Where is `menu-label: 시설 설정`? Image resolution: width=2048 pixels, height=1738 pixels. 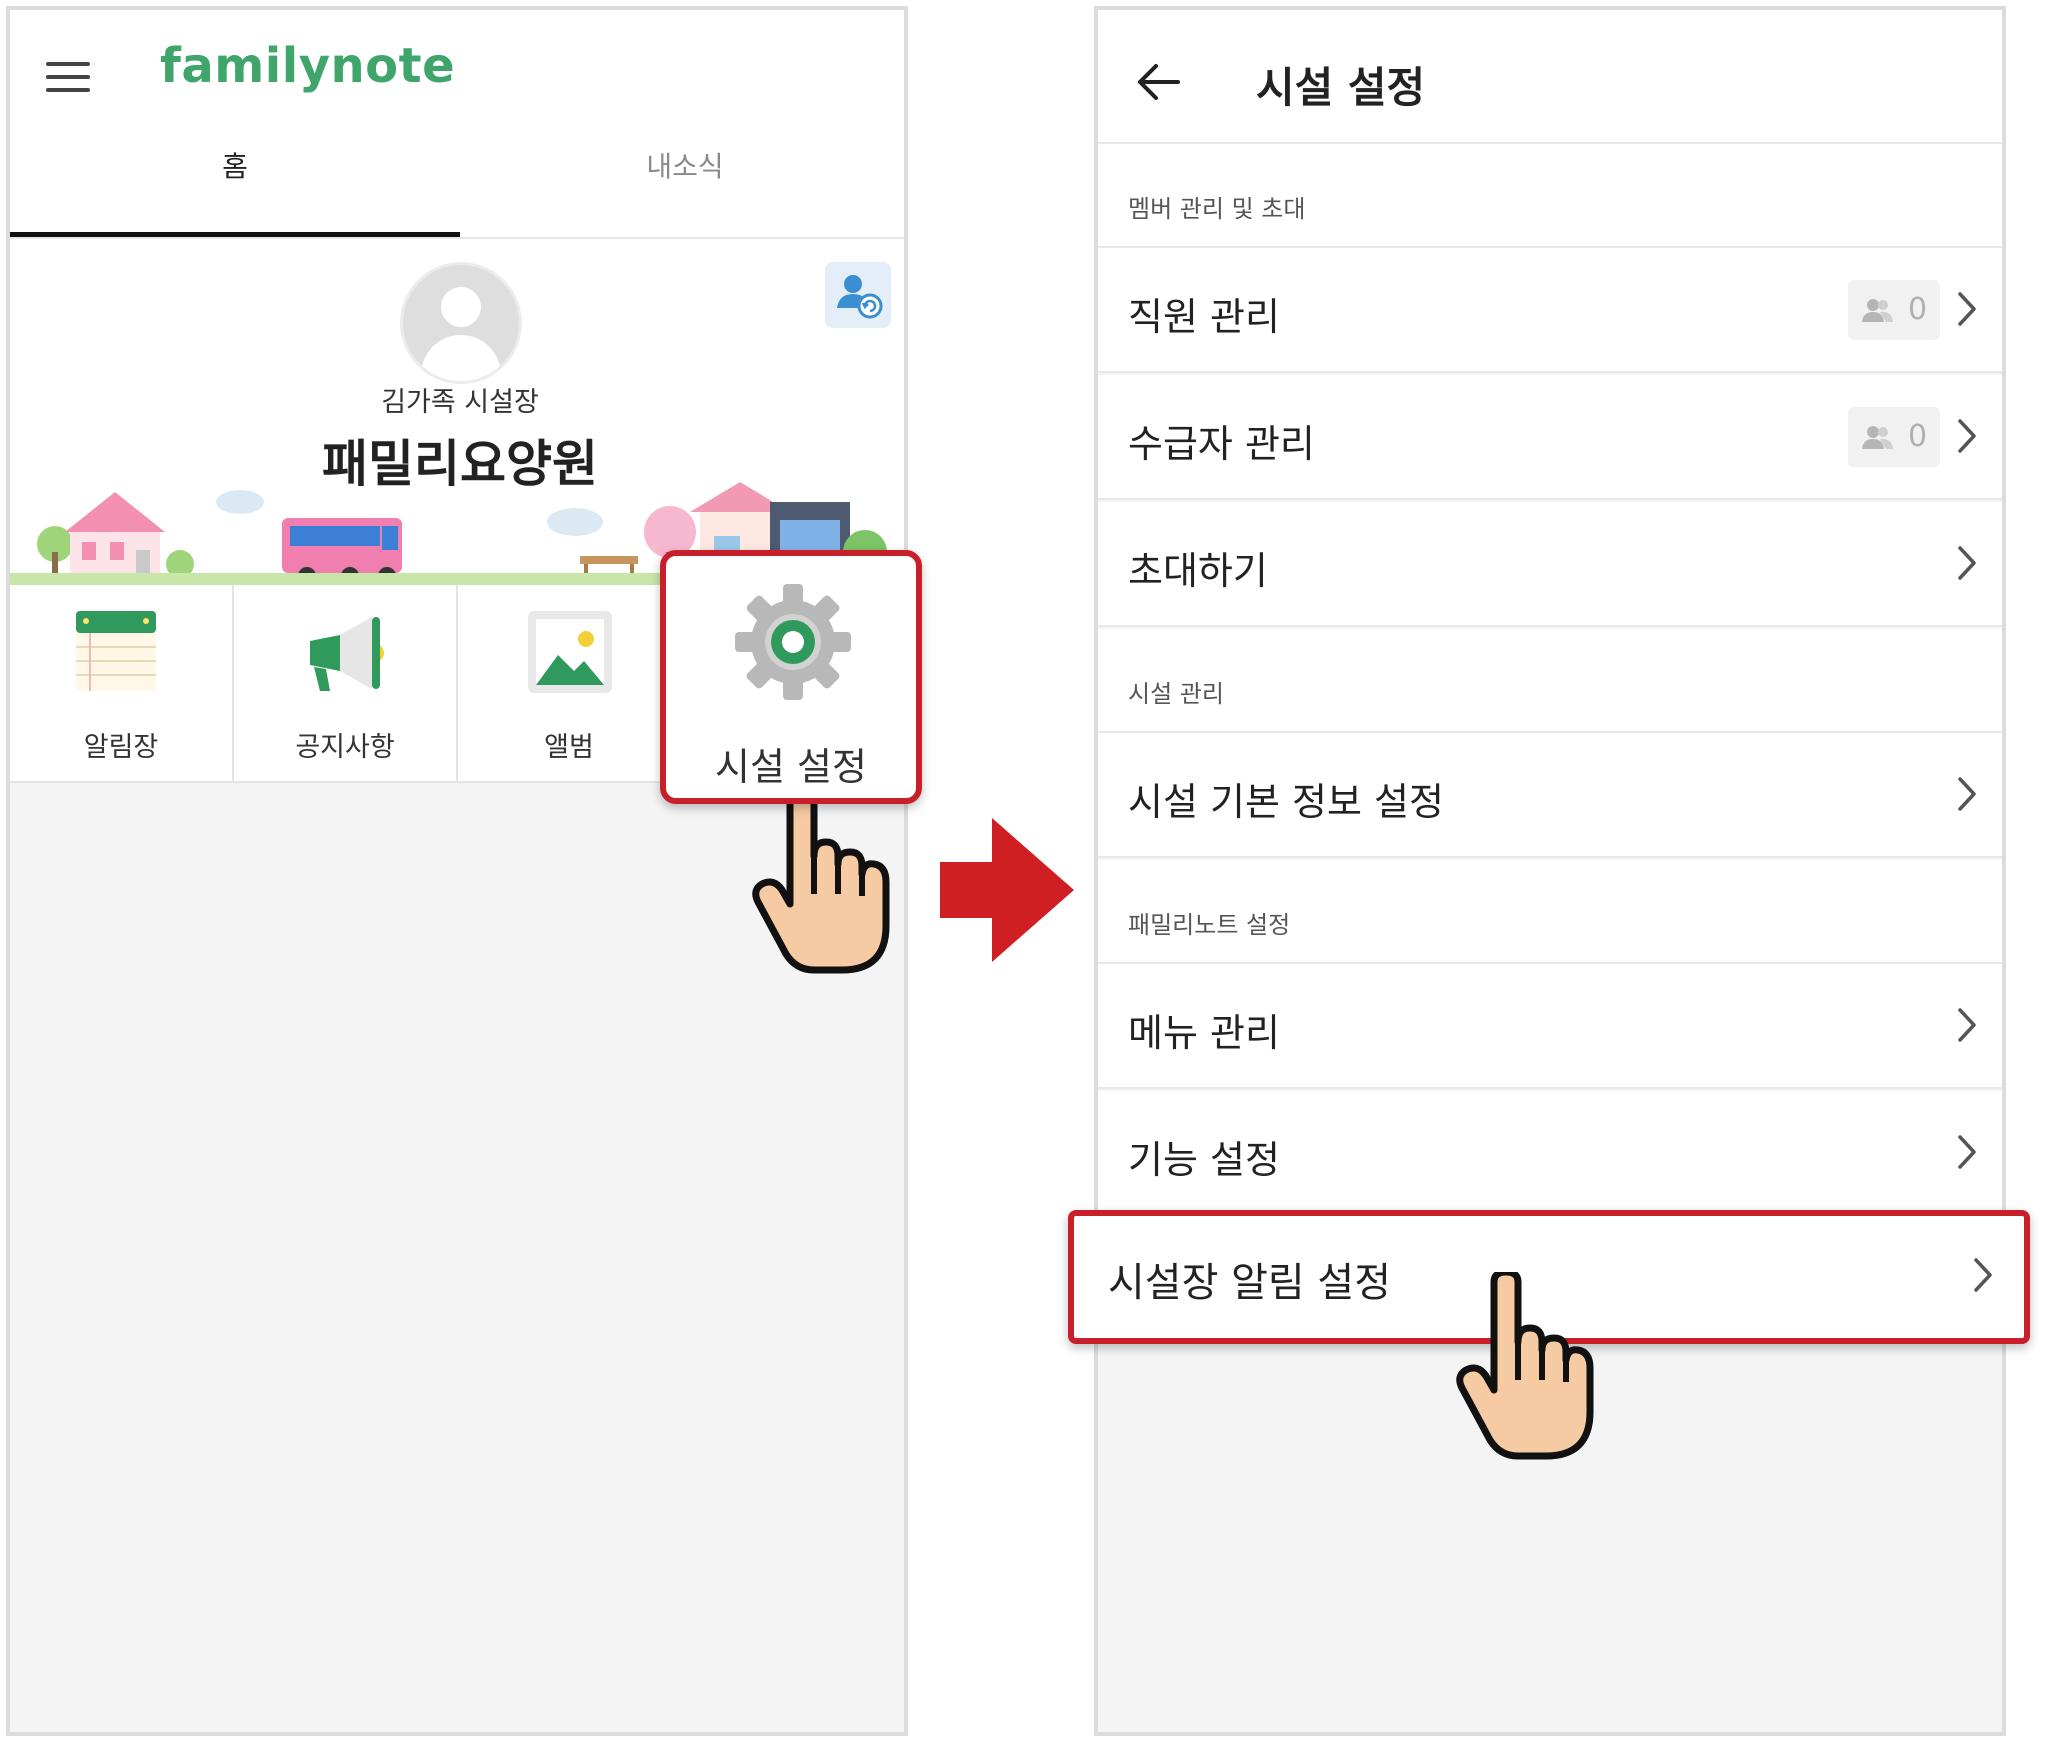 menu-label: 시설 설정 is located at coordinates (791, 767).